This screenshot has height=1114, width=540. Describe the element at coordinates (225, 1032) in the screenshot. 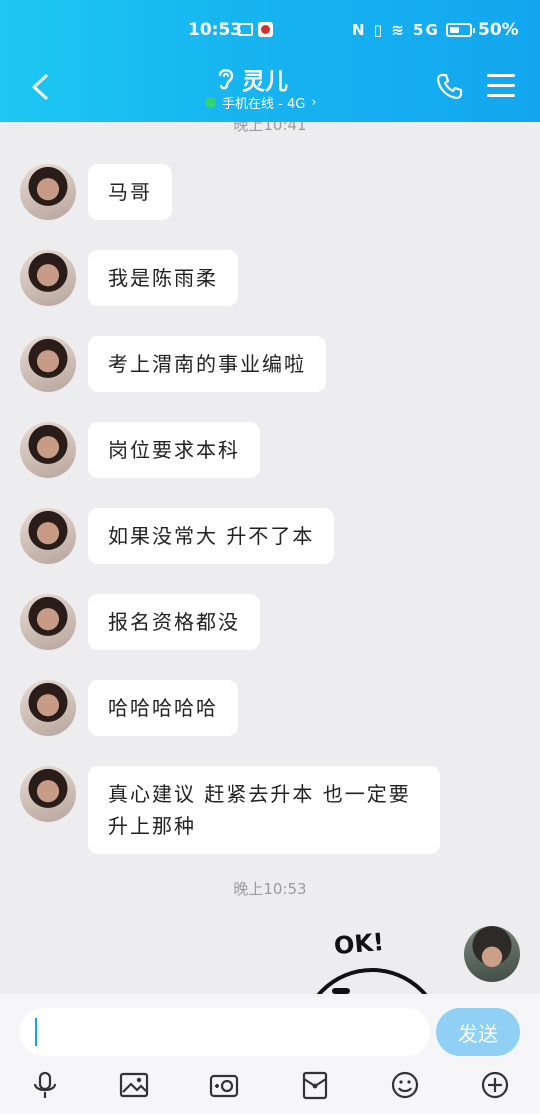

I see `message-input` at that location.